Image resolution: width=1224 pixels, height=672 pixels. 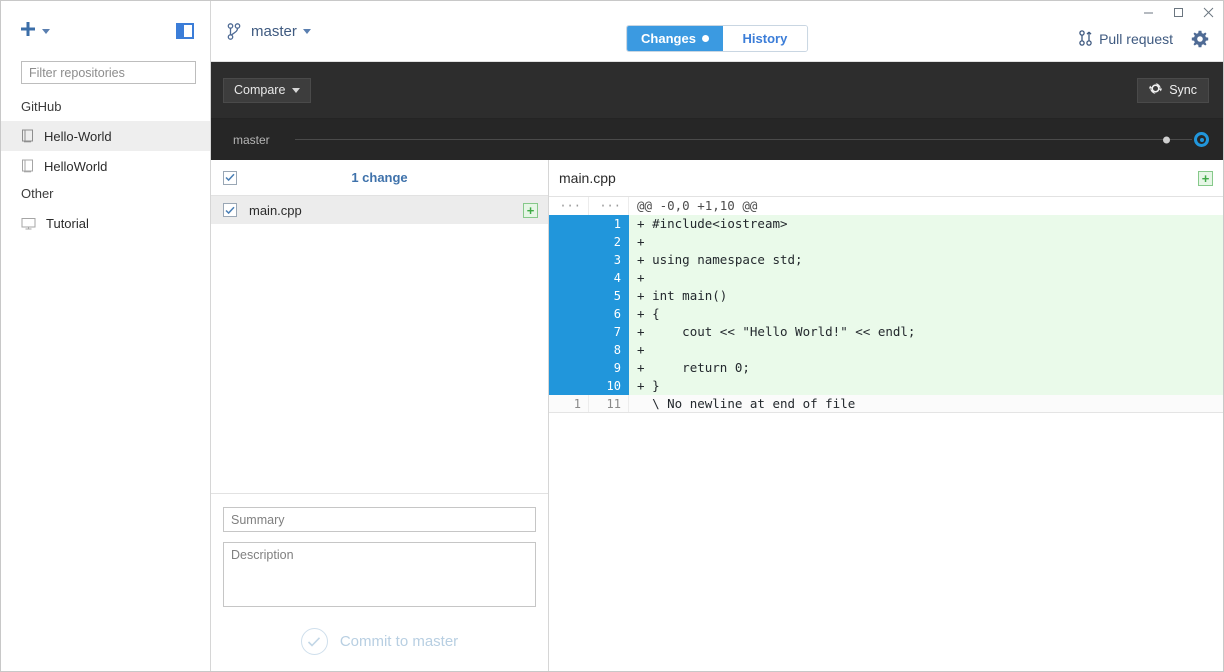 What do you see at coordinates (274, 31) in the screenshot?
I see `branch-name-label: master` at bounding box center [274, 31].